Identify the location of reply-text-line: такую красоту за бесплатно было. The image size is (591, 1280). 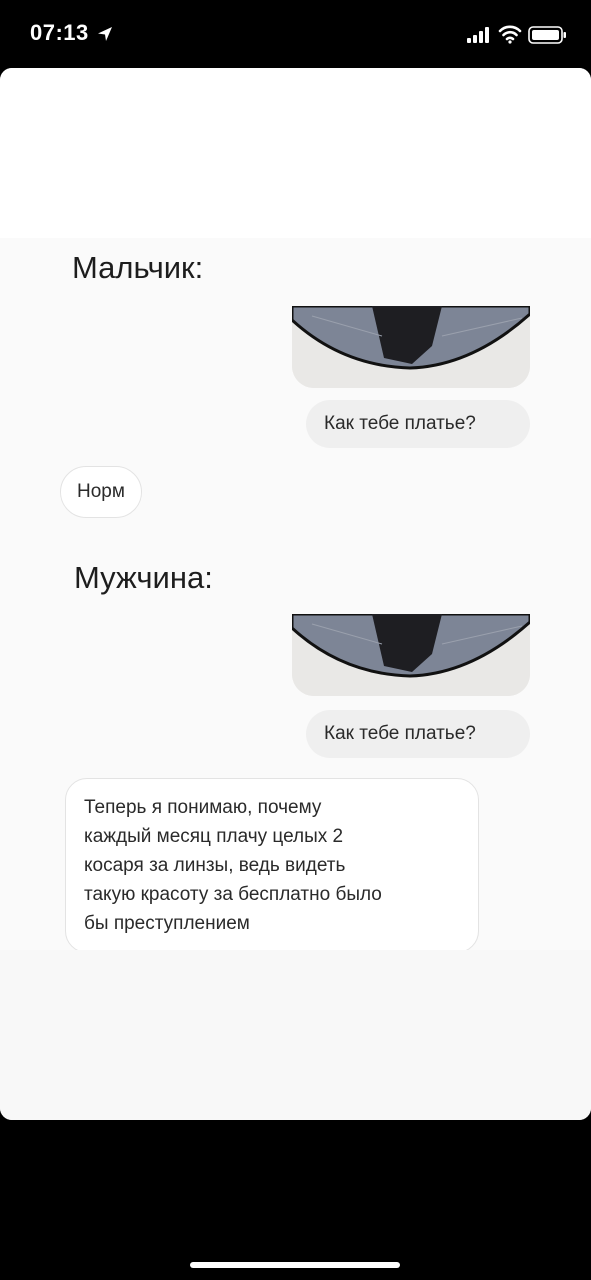
(233, 894).